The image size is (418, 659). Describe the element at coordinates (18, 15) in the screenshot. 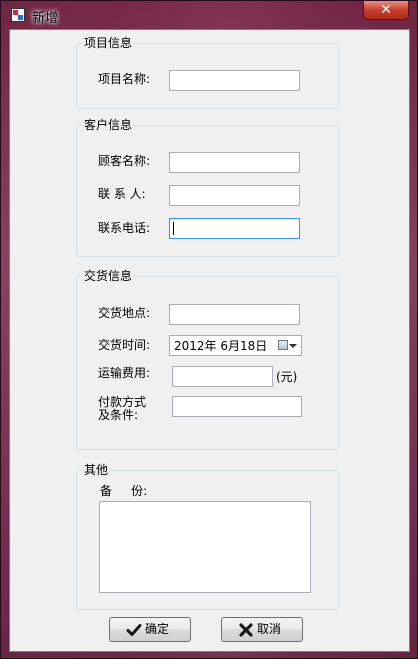

I see `app-icon` at that location.